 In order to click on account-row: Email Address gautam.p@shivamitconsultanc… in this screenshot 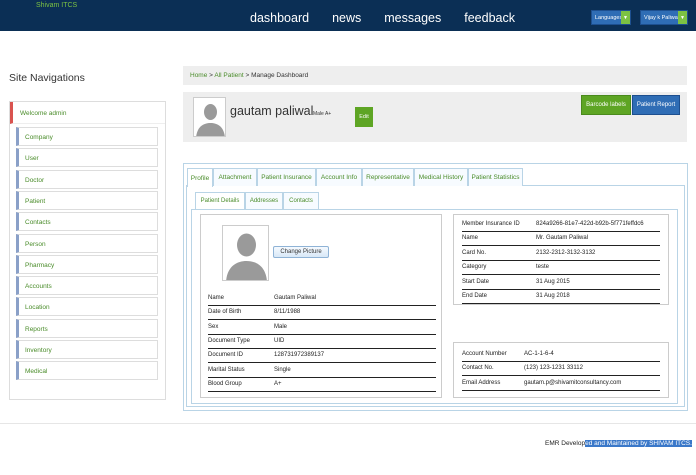, I will do `click(561, 384)`.